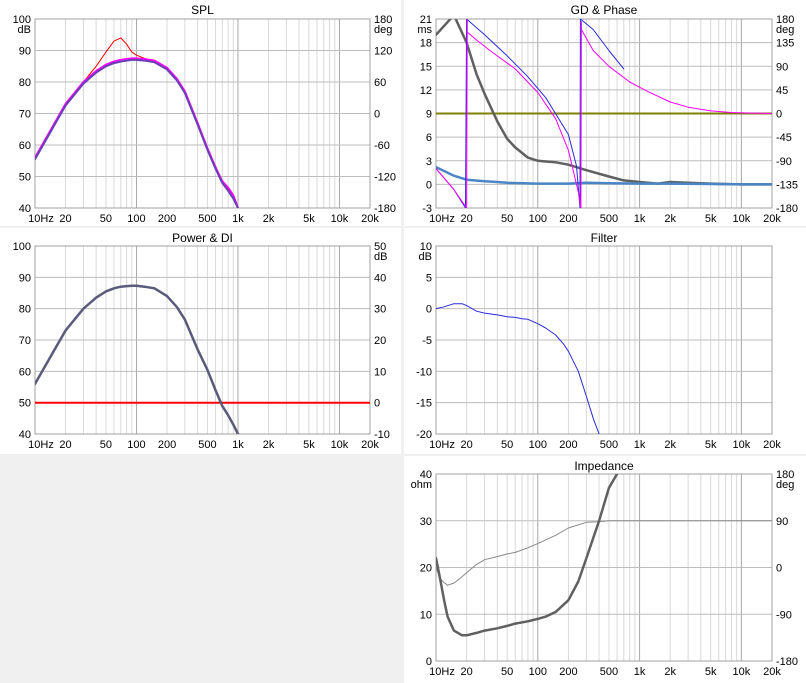  What do you see at coordinates (25, 372) in the screenshot?
I see `y-tick-label: 60` at bounding box center [25, 372].